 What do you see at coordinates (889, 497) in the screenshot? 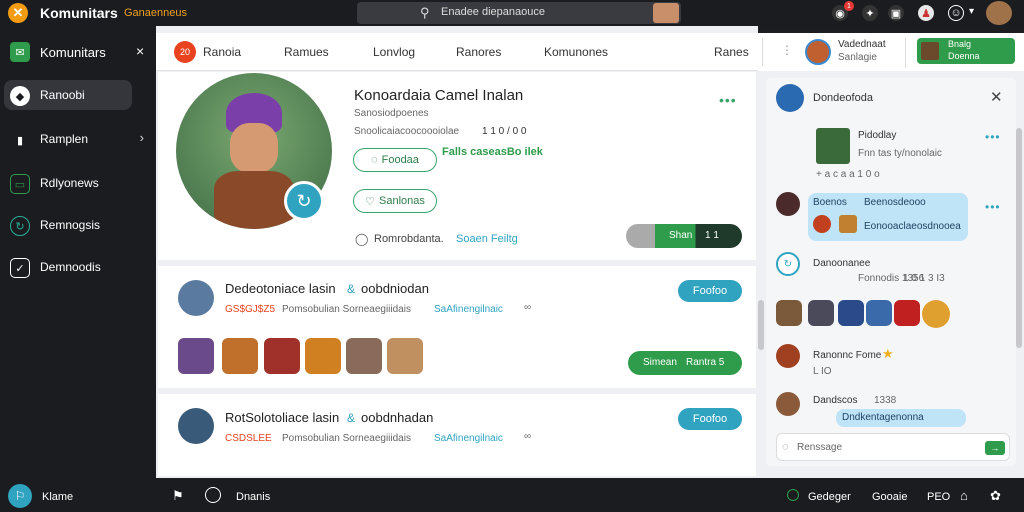
I see `bottom-item: Gooaie` at bounding box center [889, 497].